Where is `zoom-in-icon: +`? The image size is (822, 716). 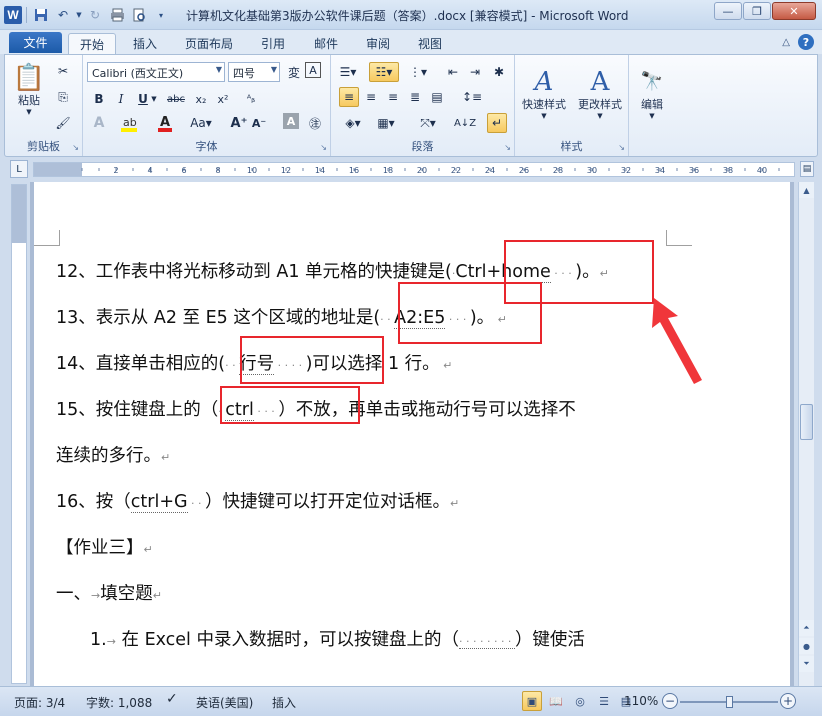
zoom-in-icon: + is located at coordinates (788, 701).